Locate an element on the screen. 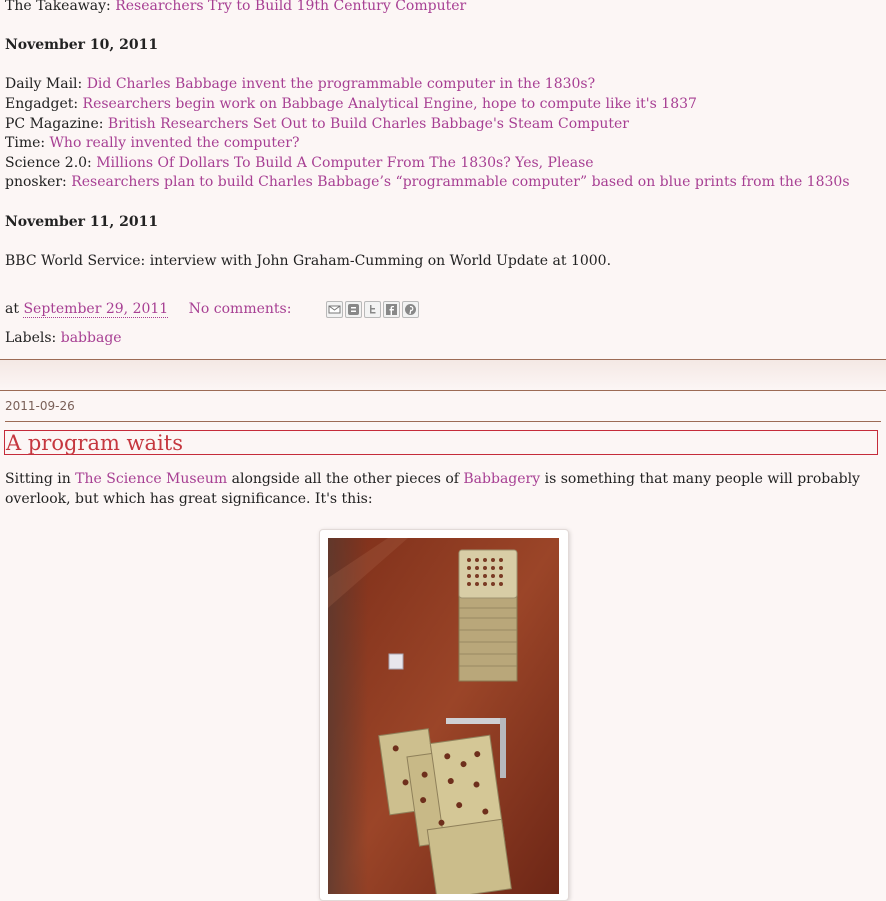 The width and height of the screenshot is (886, 901). babbagery-link: Babbagery is located at coordinates (501, 479).